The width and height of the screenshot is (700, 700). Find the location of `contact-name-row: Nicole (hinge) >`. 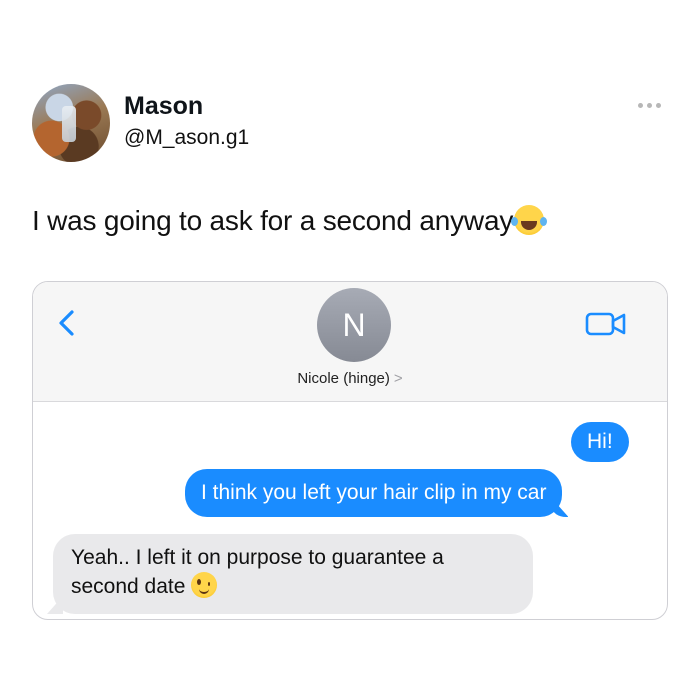

contact-name-row: Nicole (hinge) > is located at coordinates (350, 378).